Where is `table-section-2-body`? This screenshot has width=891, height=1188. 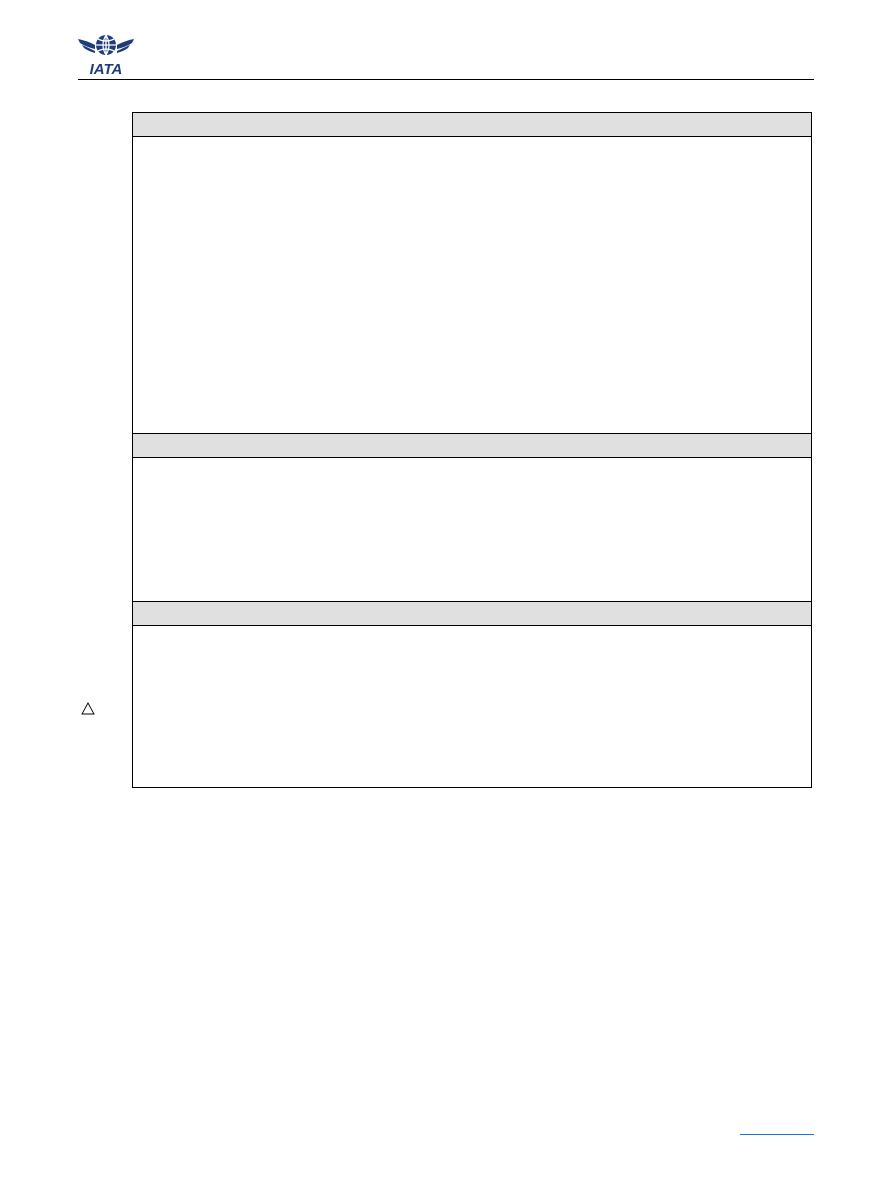
table-section-2-body is located at coordinates (472, 529).